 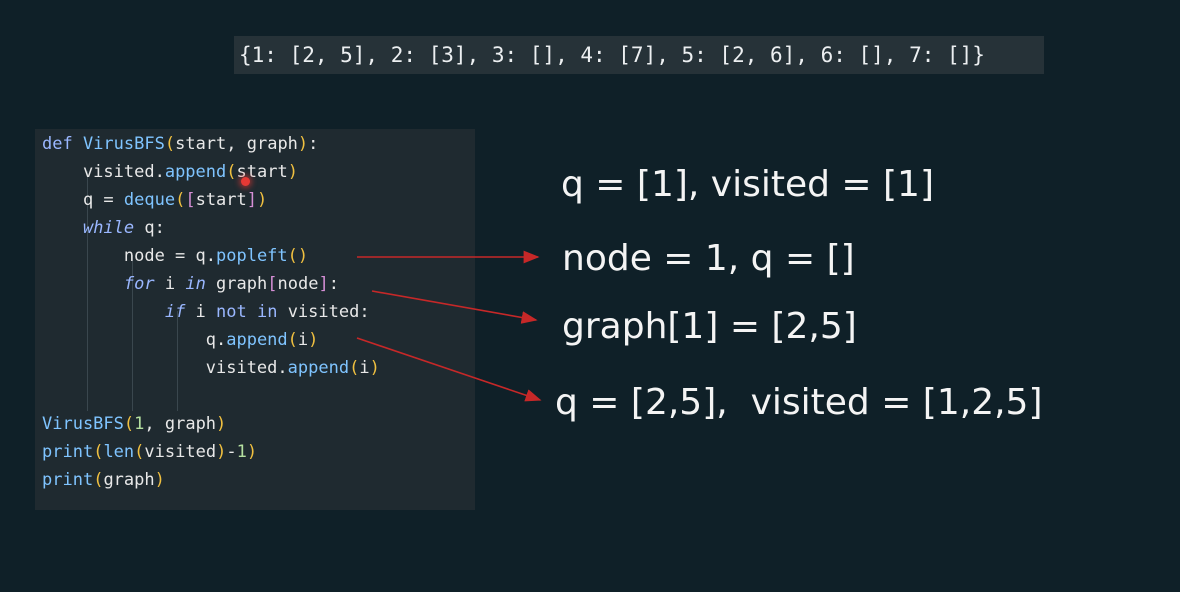 What do you see at coordinates (454, 307) in the screenshot?
I see `arrow-graph-lookup` at bounding box center [454, 307].